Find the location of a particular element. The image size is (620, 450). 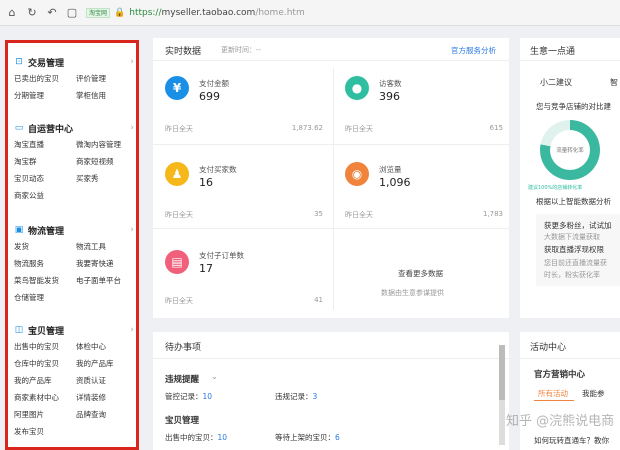

tab-eligible: 我能参 is located at coordinates (593, 393).